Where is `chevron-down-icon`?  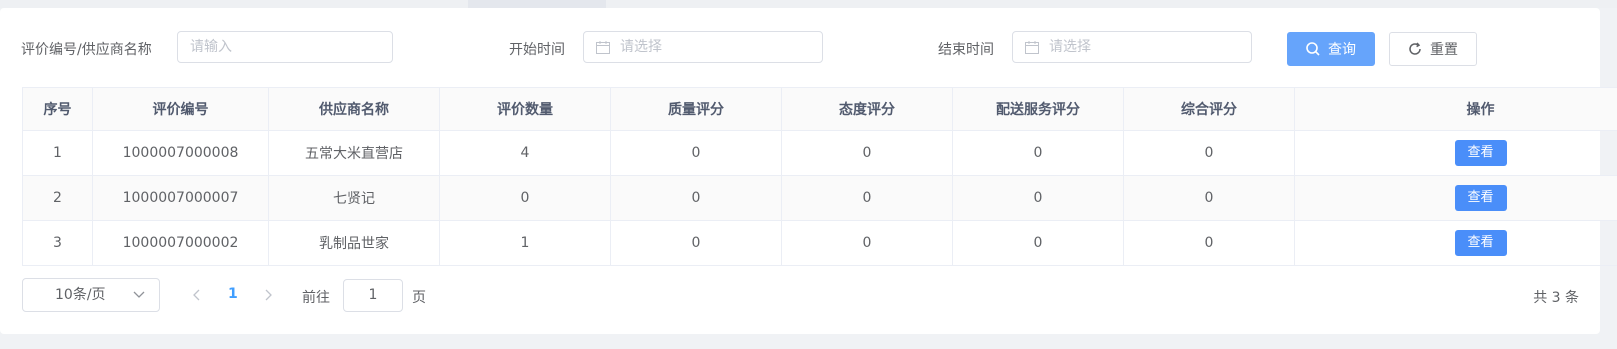
chevron-down-icon is located at coordinates (139, 294).